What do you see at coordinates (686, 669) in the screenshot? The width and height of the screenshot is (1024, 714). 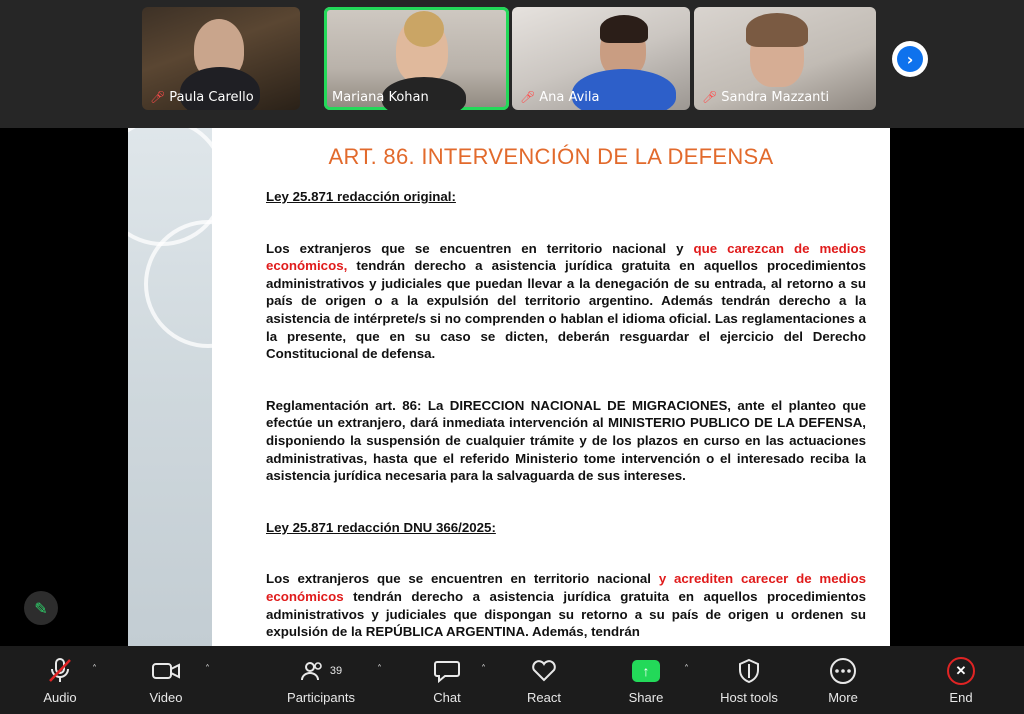 I see `share-options-caret: ˄` at bounding box center [686, 669].